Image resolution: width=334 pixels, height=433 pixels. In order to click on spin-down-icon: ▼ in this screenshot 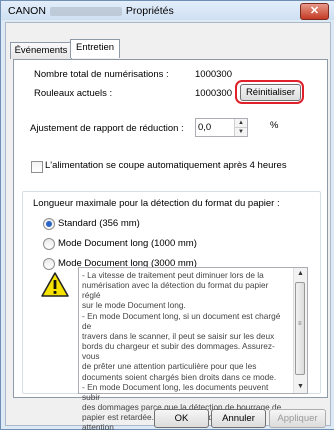, I will do `click(241, 132)`.